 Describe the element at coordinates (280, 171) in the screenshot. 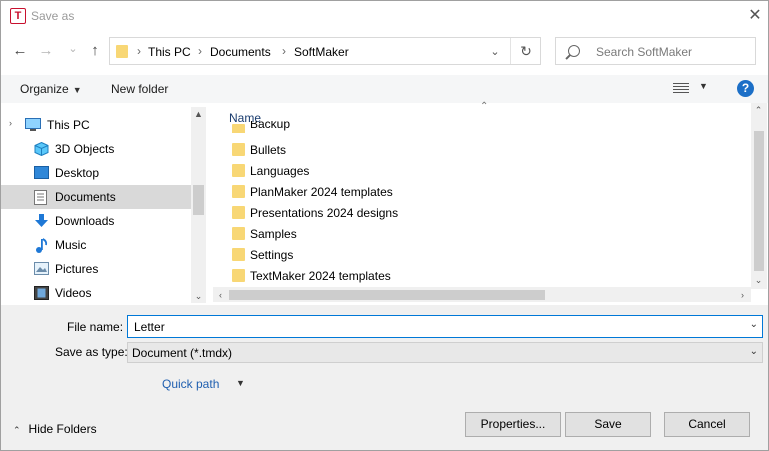

I see `file-label: Languages` at that location.